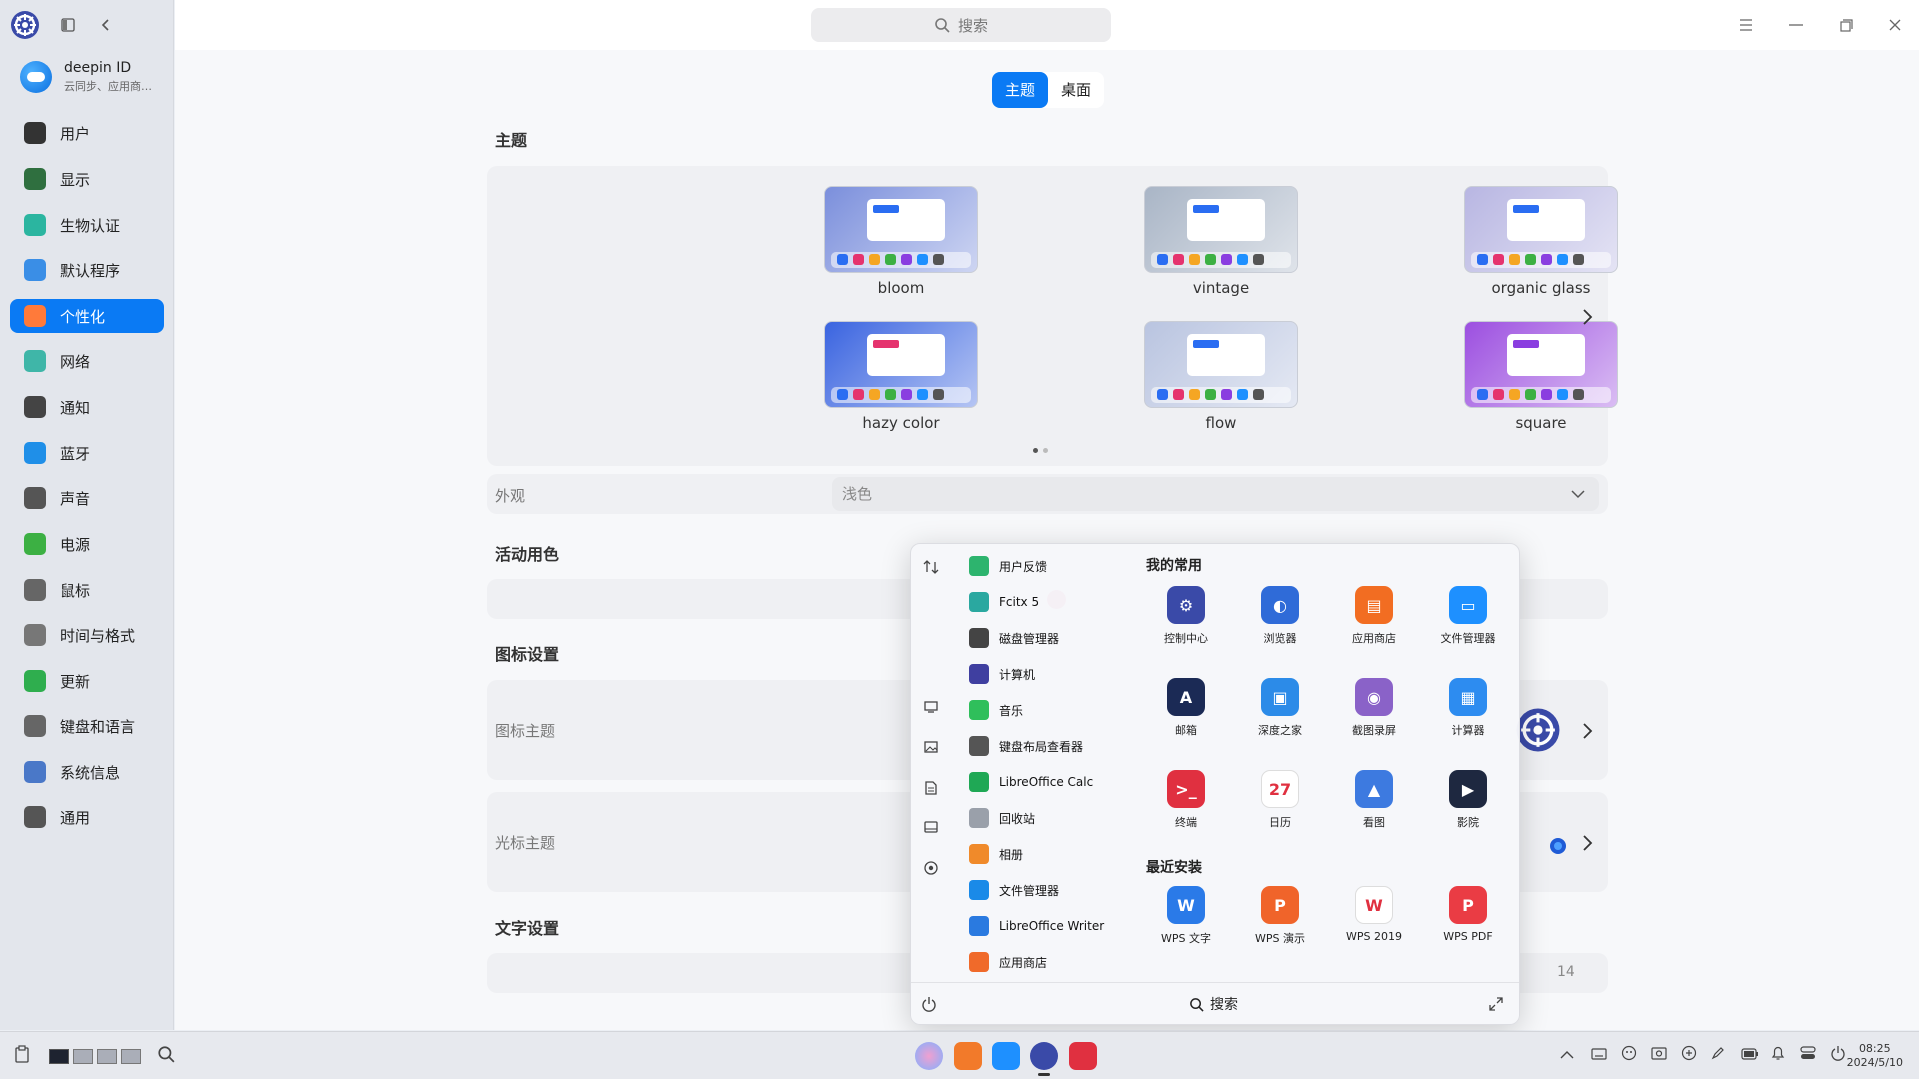  Describe the element at coordinates (1468, 800) in the screenshot. I see `launcher-app: ▶ 影院` at that location.